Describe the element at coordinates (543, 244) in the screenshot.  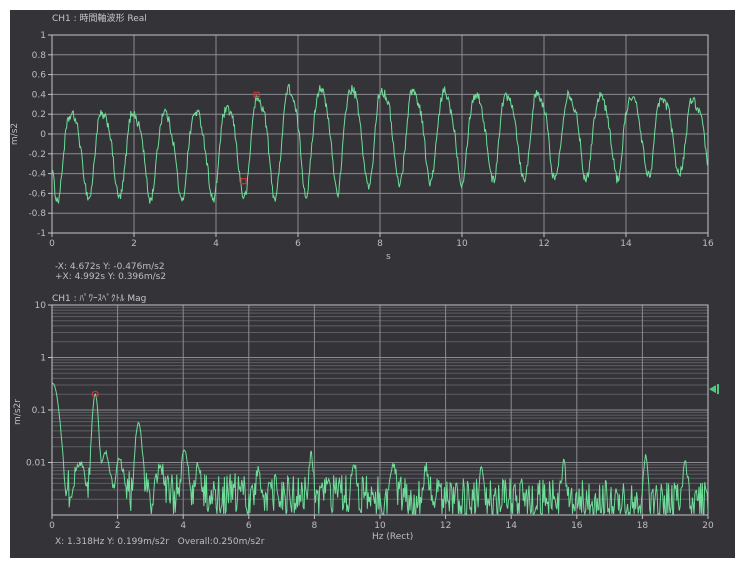
I see `time-x-tick-label: 12` at that location.